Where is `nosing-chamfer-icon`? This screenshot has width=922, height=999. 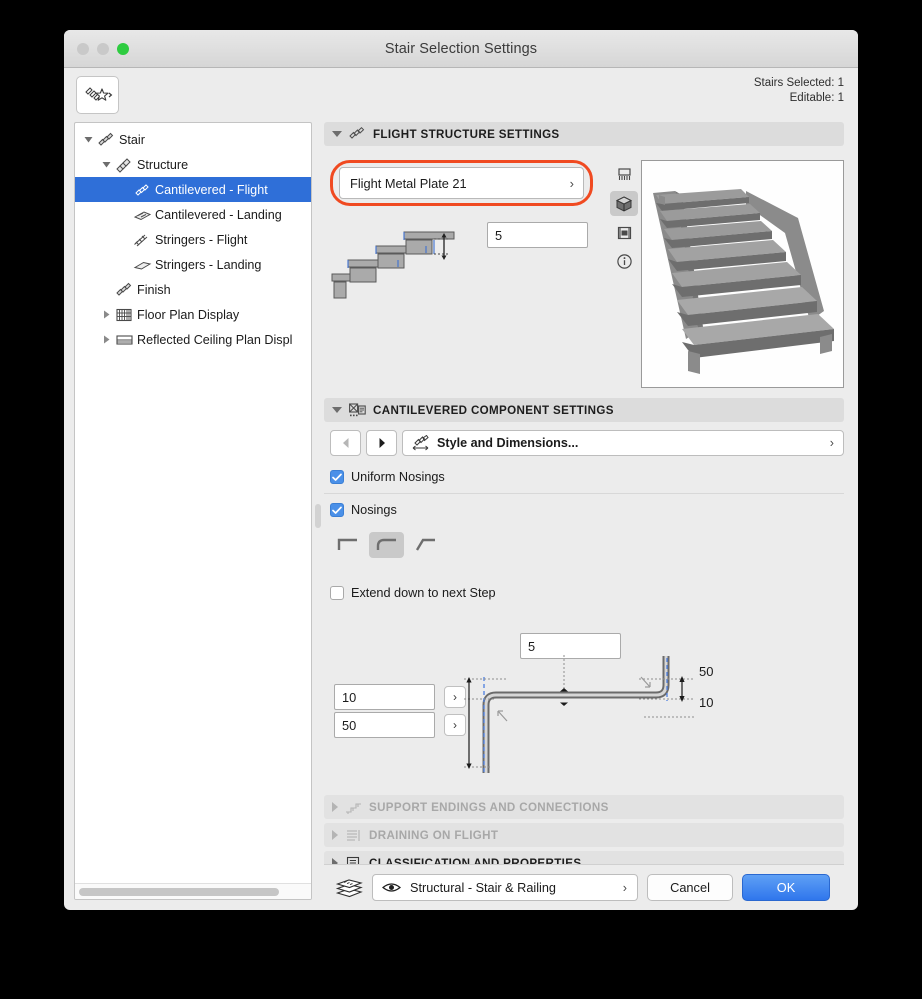
nosing-chamfer-icon is located at coordinates (425, 544).